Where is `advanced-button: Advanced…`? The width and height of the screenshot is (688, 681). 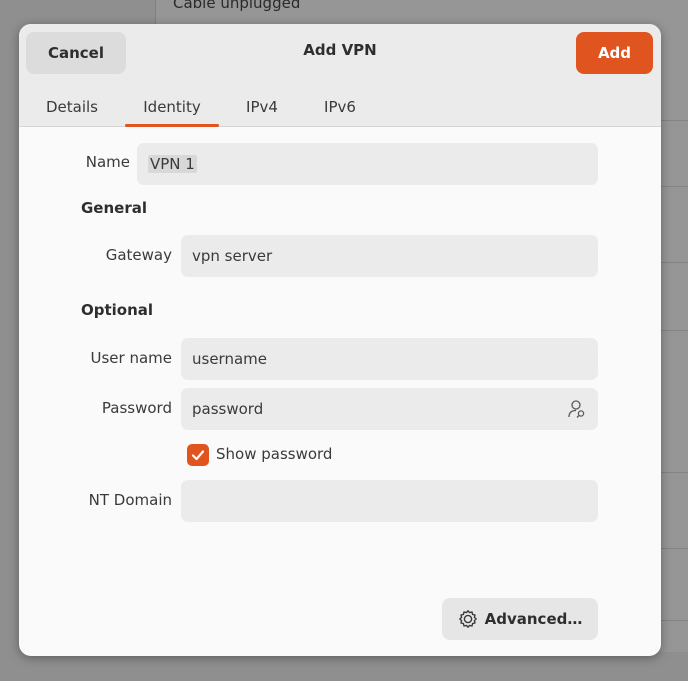 advanced-button: Advanced… is located at coordinates (520, 619).